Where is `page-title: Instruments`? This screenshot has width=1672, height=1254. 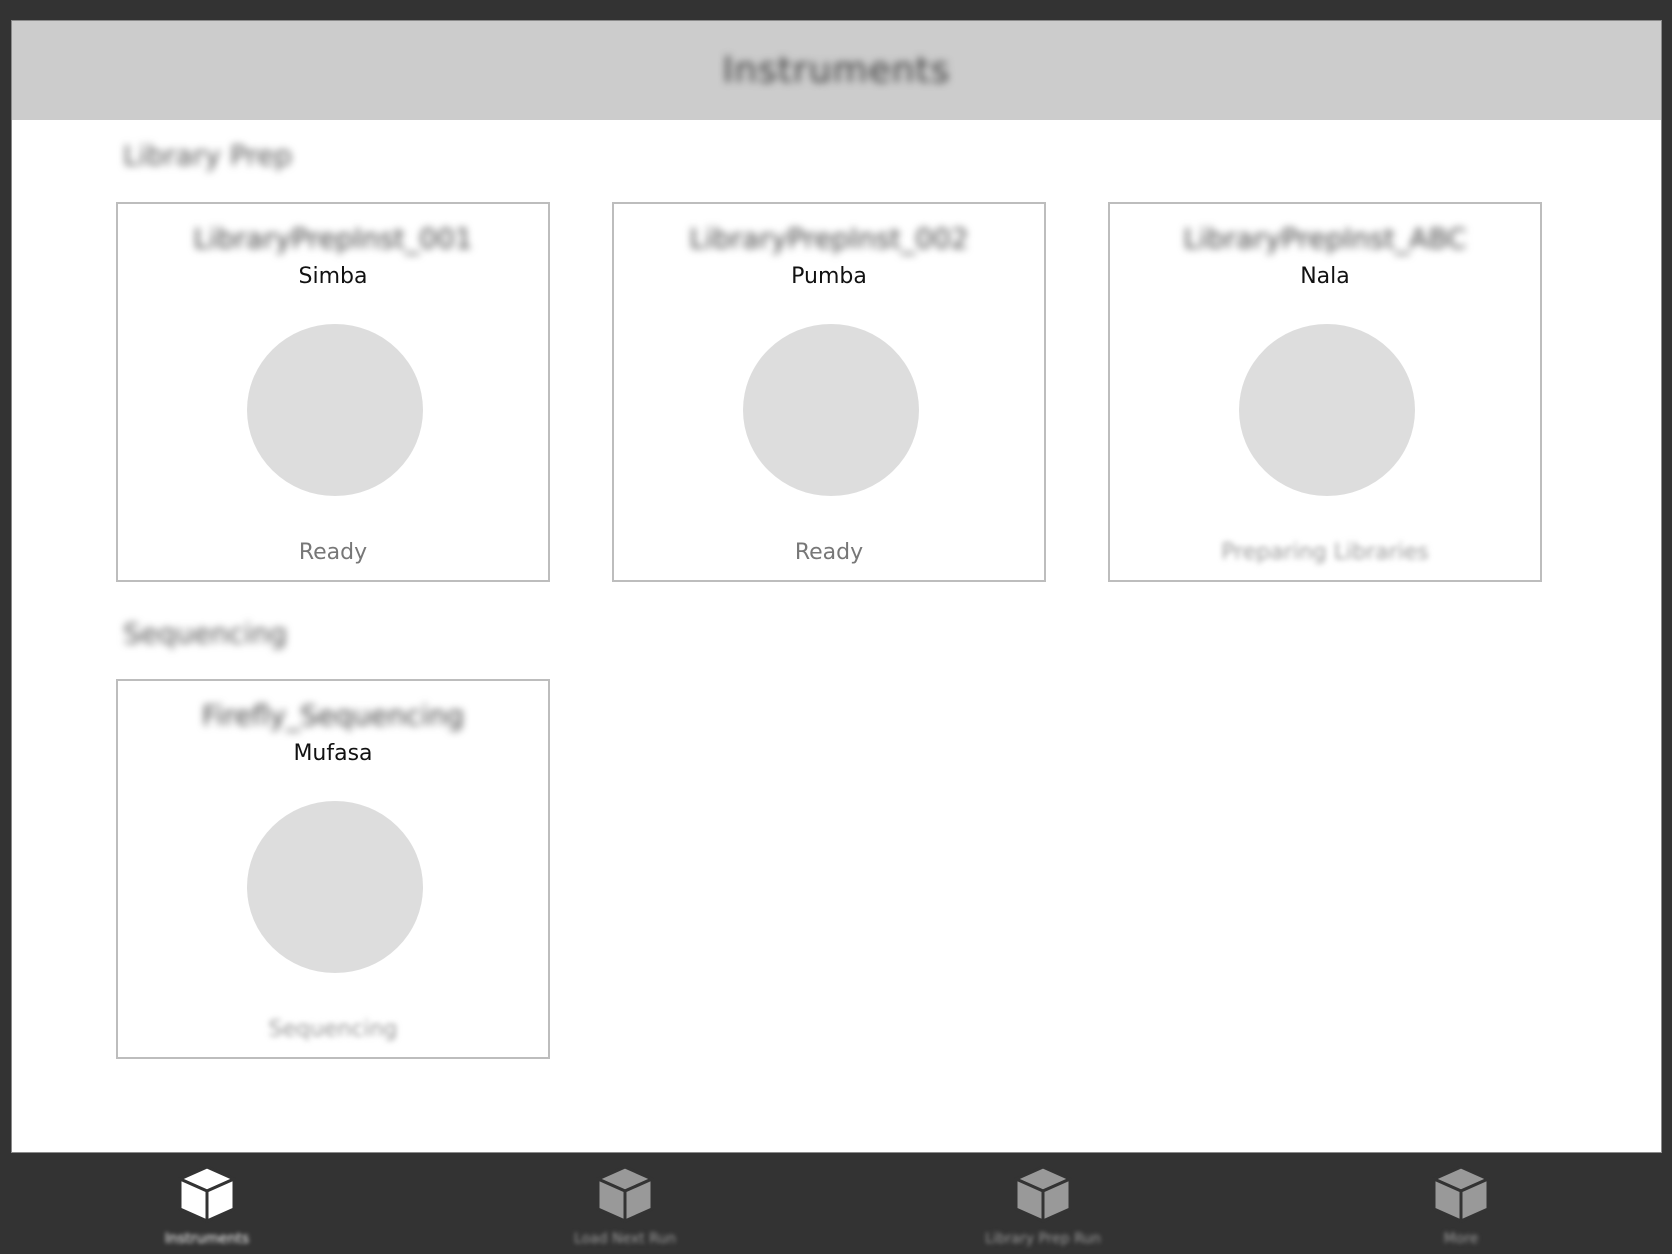 page-title: Instruments is located at coordinates (836, 70).